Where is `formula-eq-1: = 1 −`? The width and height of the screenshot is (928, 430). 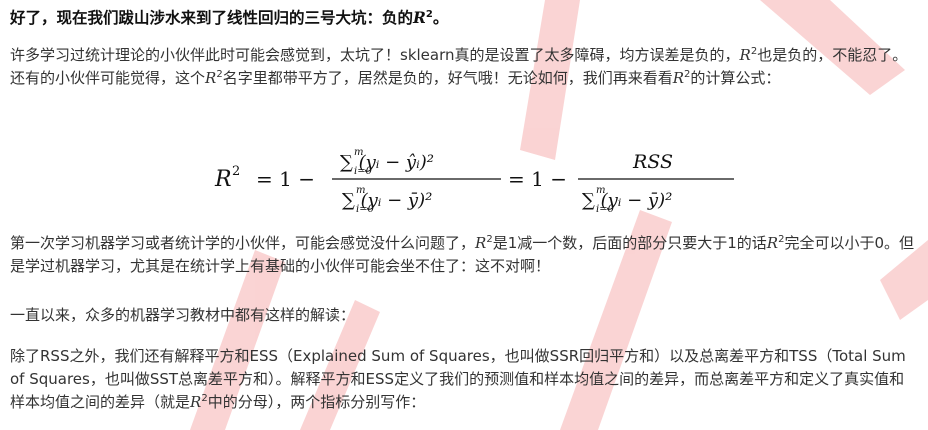 formula-eq-1: = 1 − is located at coordinates (285, 179).